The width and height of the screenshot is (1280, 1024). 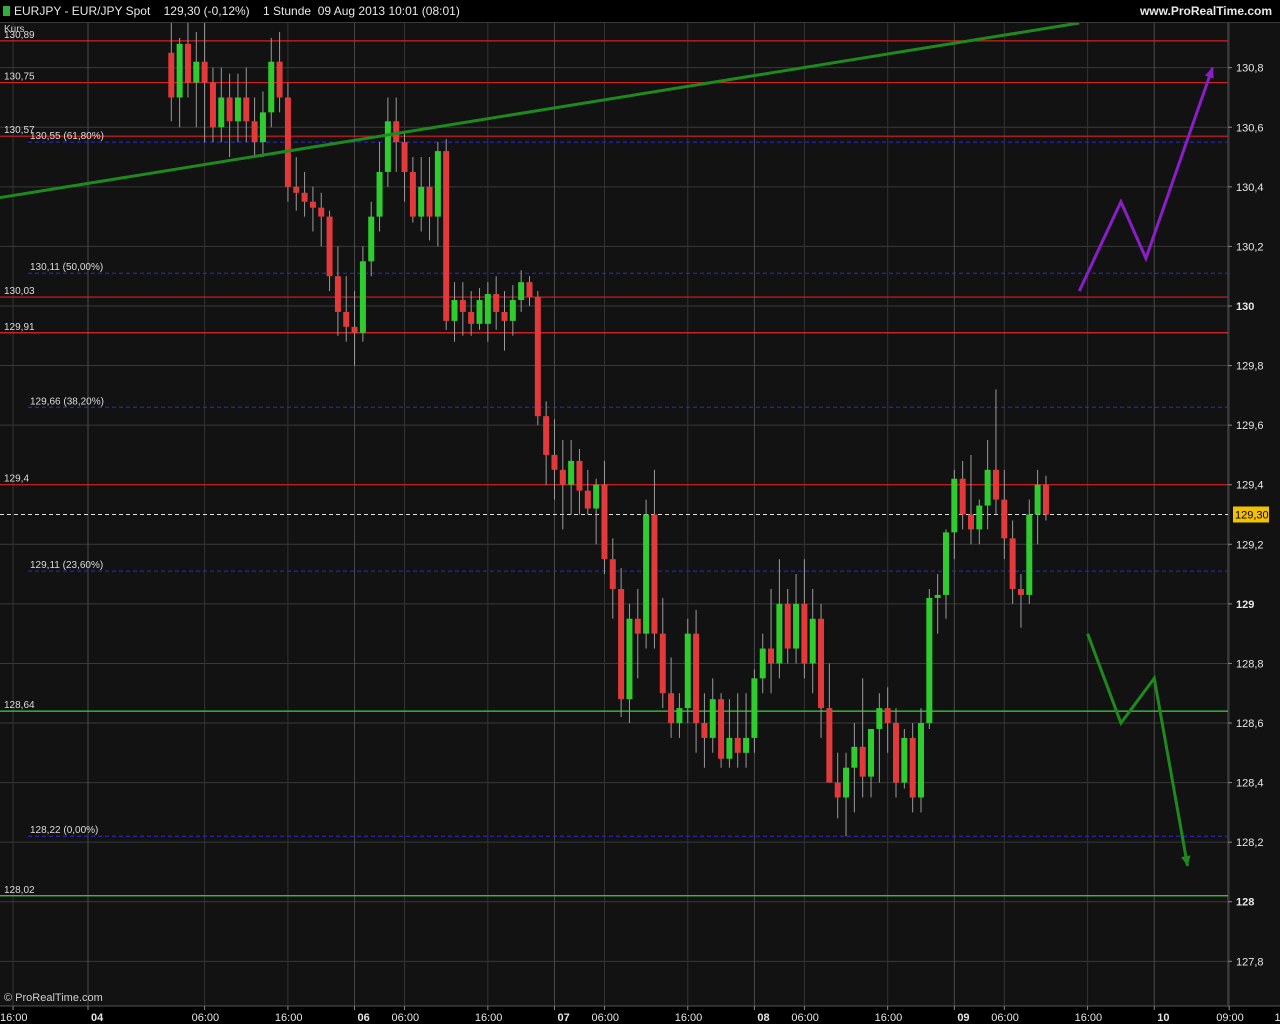 I want to click on fib-label: 130,11 (50,00%), so click(x=66, y=267).